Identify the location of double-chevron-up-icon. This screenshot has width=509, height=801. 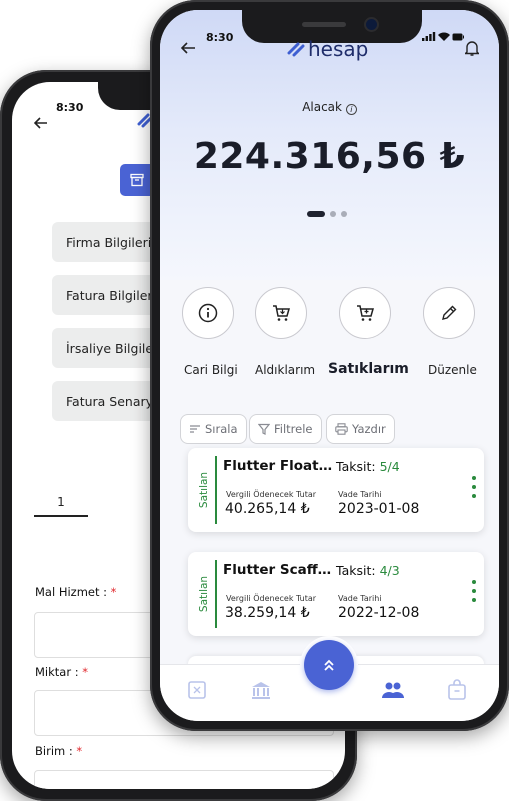
(329, 665).